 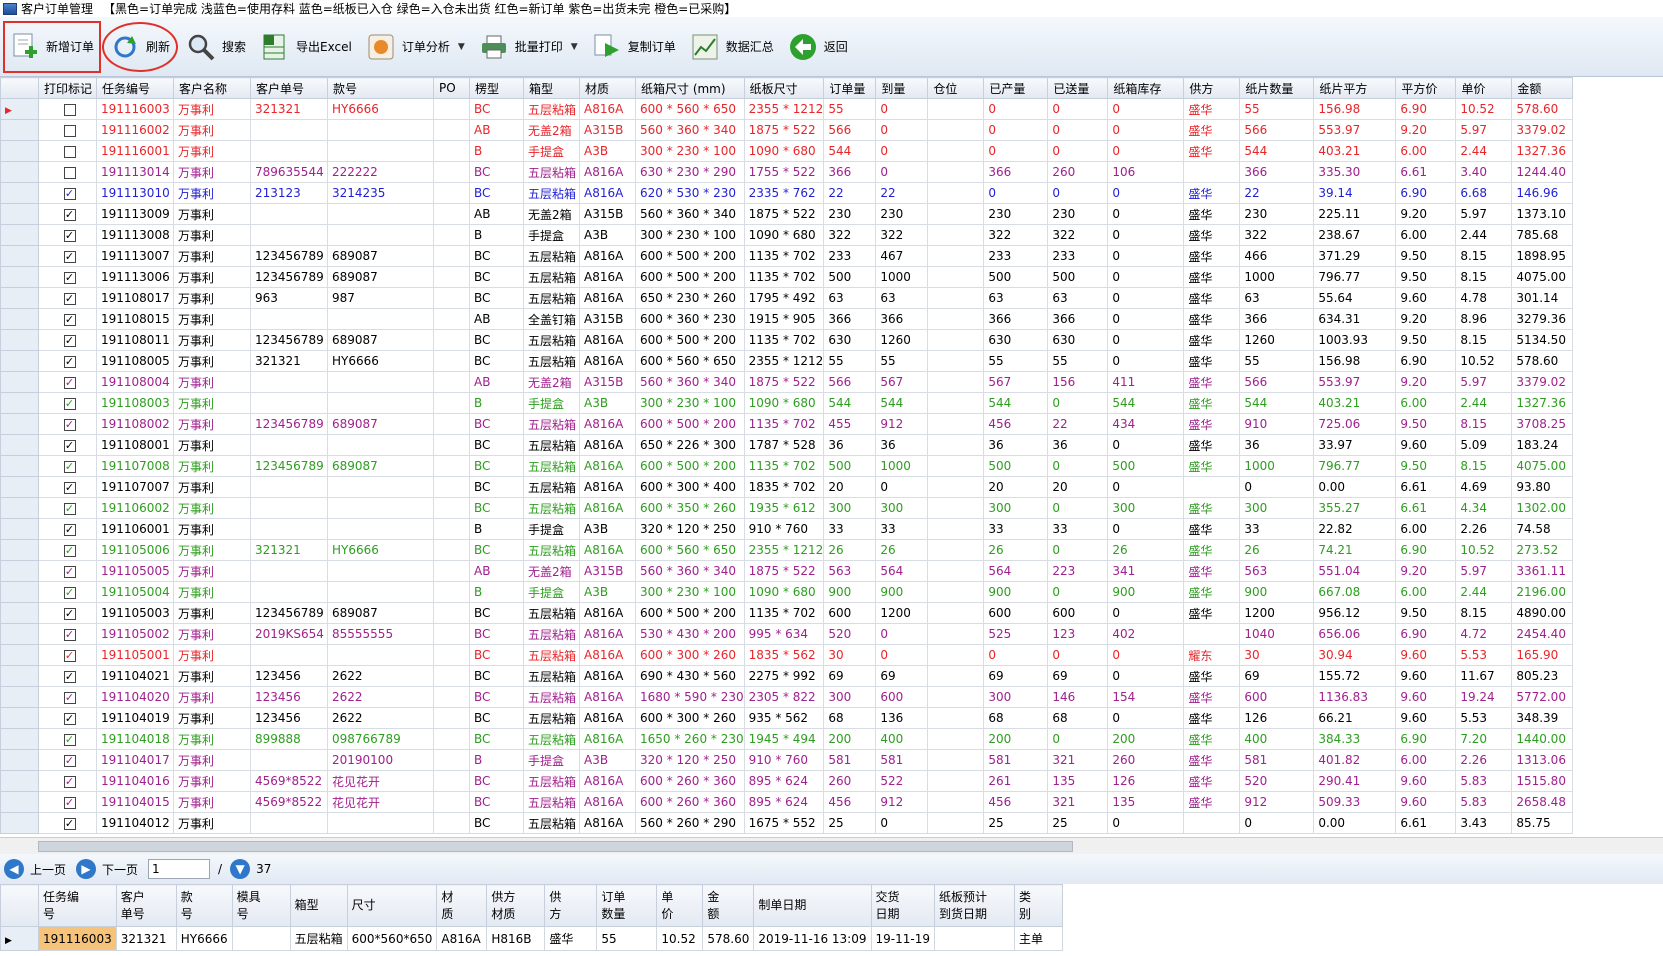 What do you see at coordinates (451, 88) in the screenshot?
I see `column-header: PO` at bounding box center [451, 88].